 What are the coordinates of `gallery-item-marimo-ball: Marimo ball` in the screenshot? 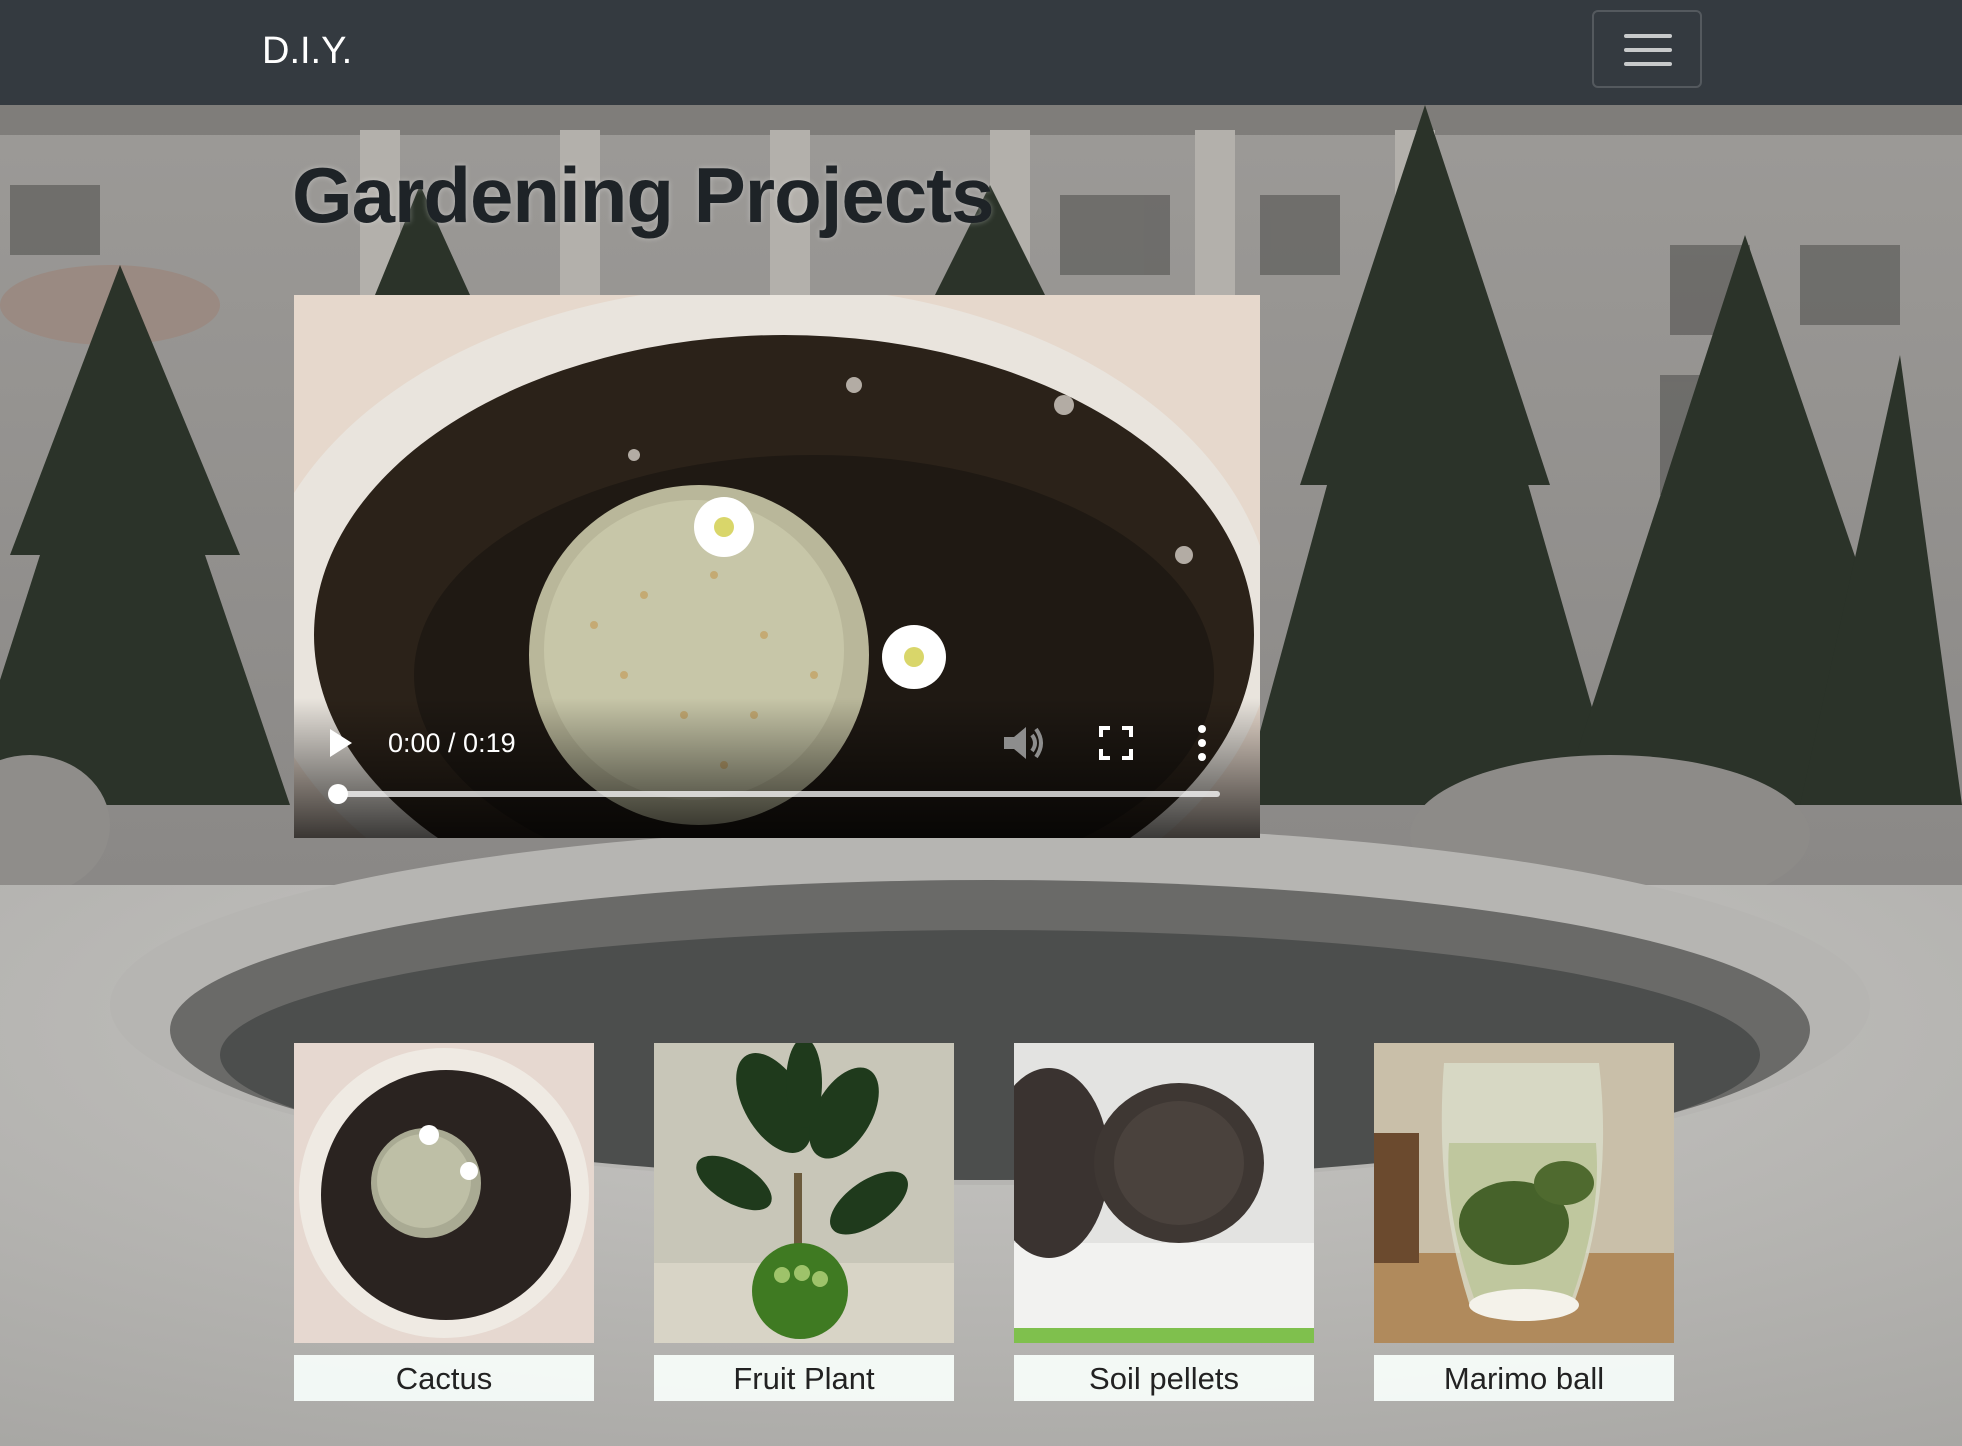 It's located at (1524, 1222).